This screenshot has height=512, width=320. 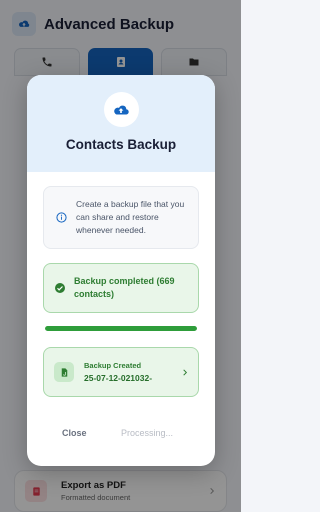 What do you see at coordinates (74, 433) in the screenshot?
I see `close-button: Close` at bounding box center [74, 433].